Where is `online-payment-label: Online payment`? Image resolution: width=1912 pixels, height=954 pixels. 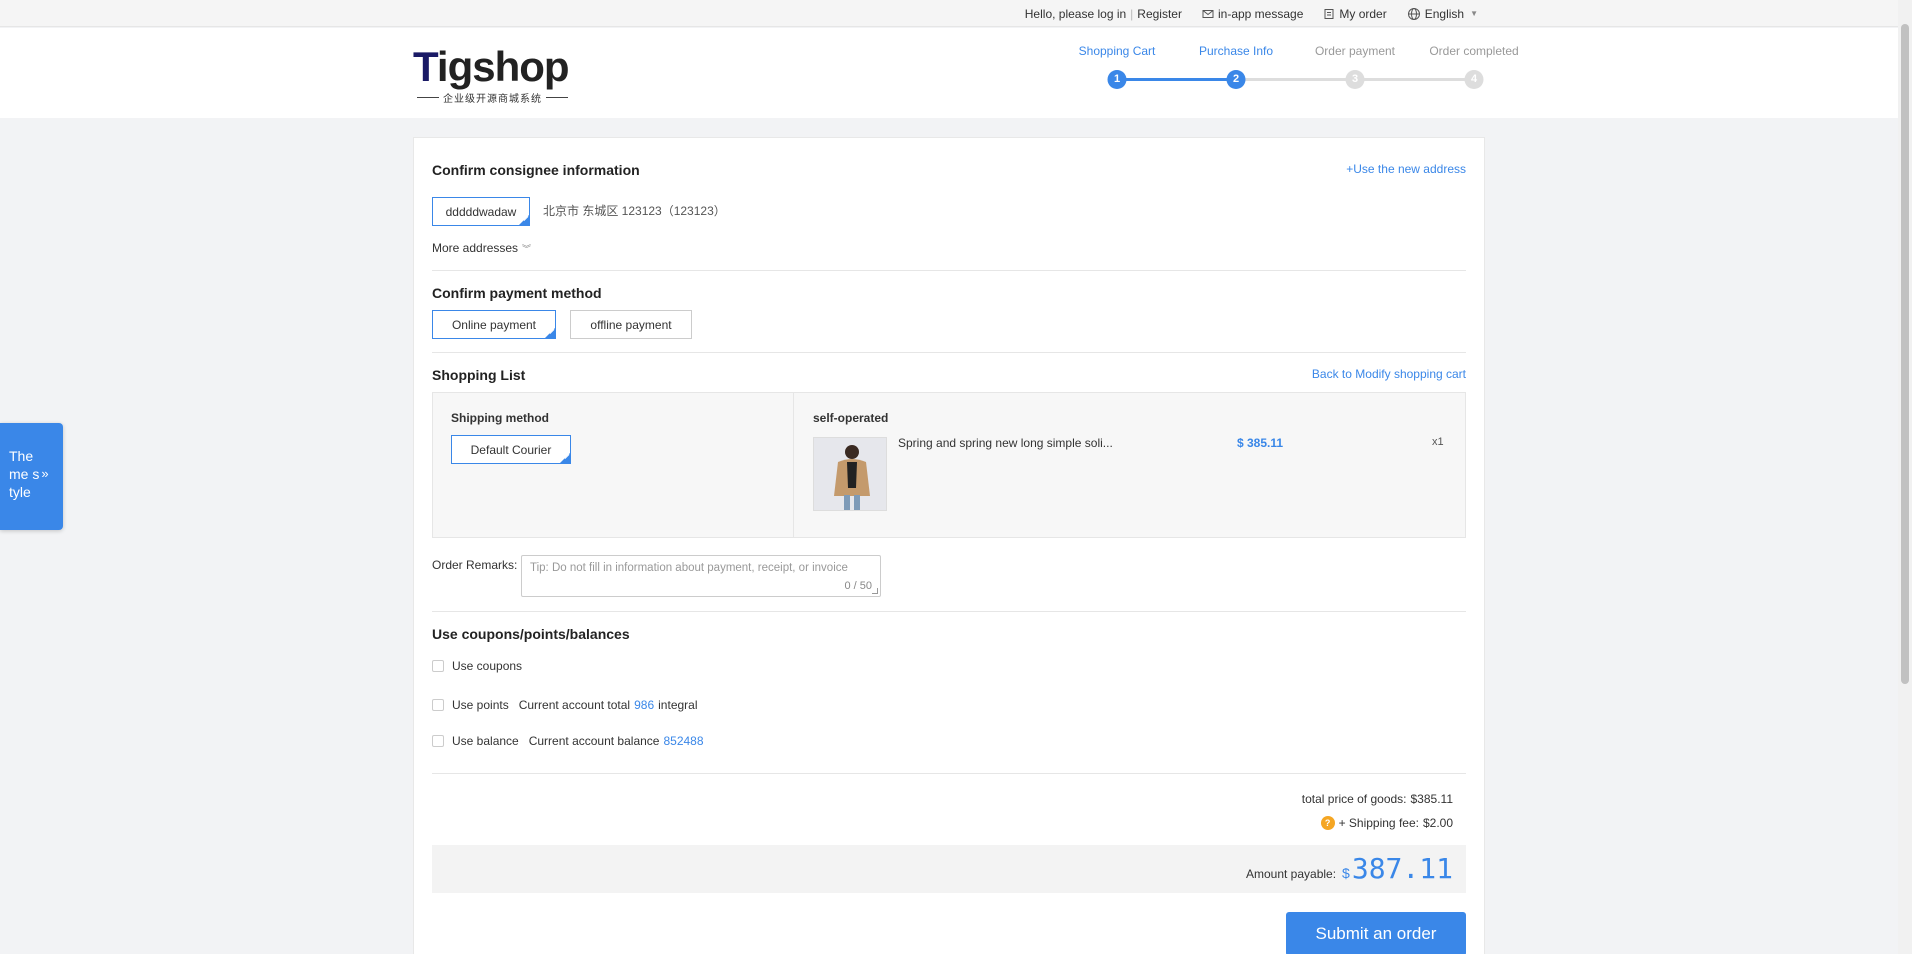
online-payment-label: Online payment is located at coordinates (494, 324).